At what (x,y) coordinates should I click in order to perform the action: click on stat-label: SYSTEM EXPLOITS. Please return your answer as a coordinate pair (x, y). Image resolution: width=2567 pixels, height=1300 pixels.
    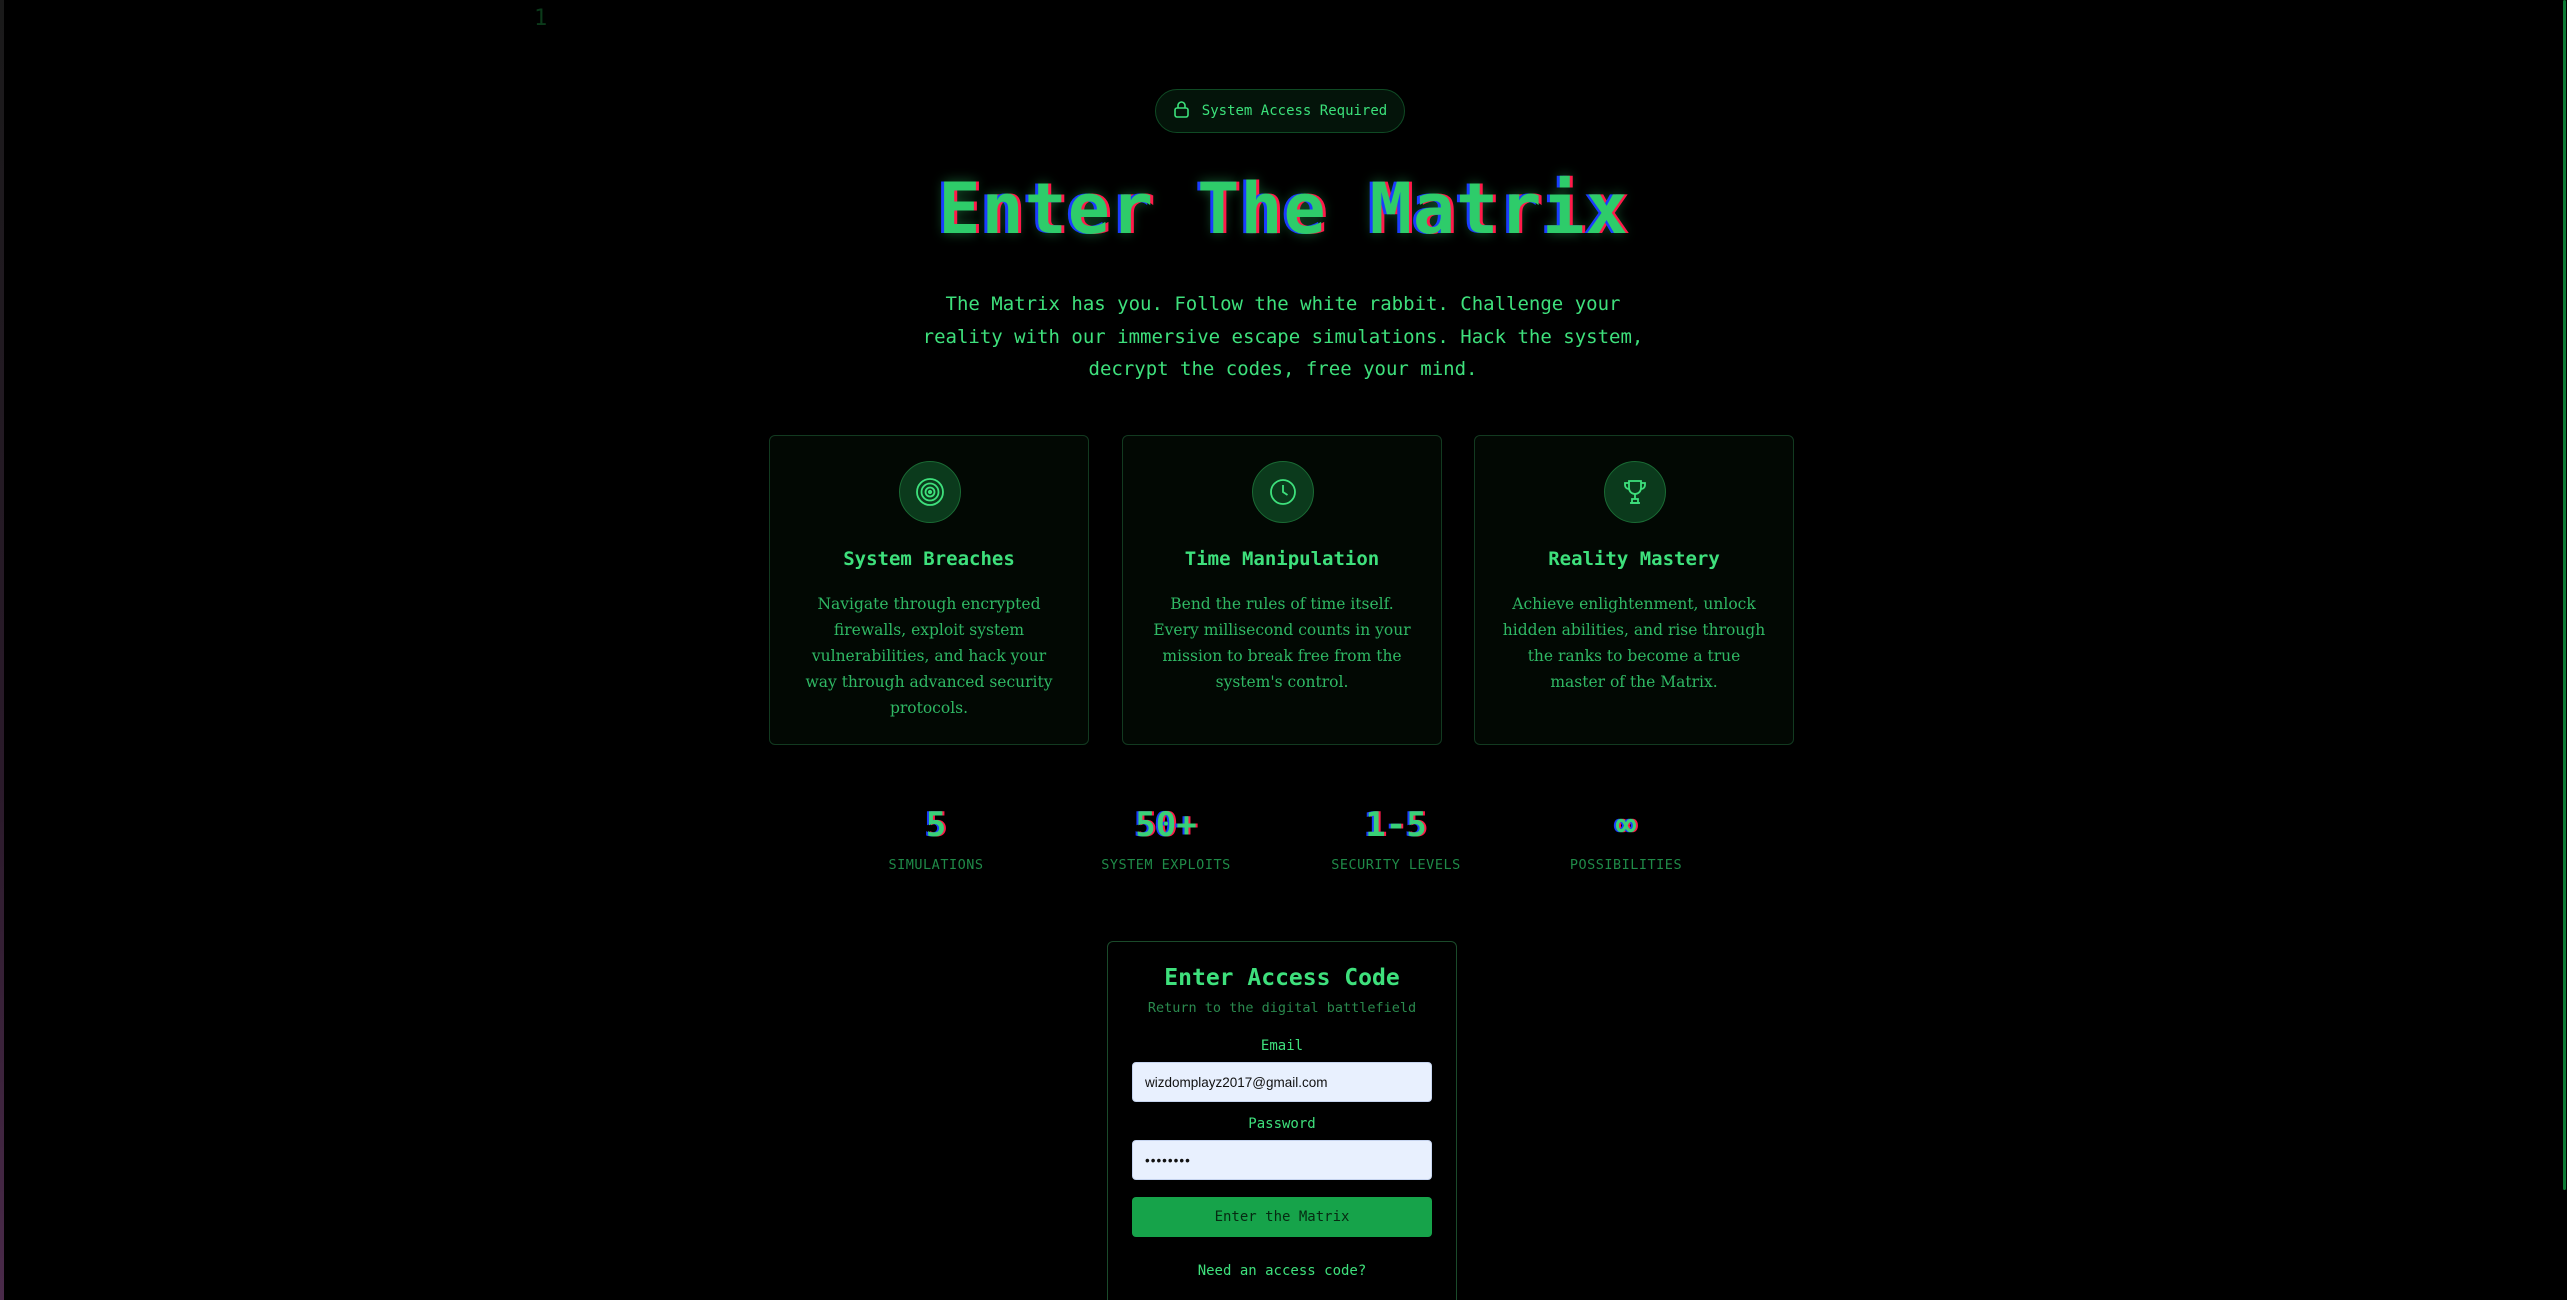
    Looking at the image, I should click on (1166, 865).